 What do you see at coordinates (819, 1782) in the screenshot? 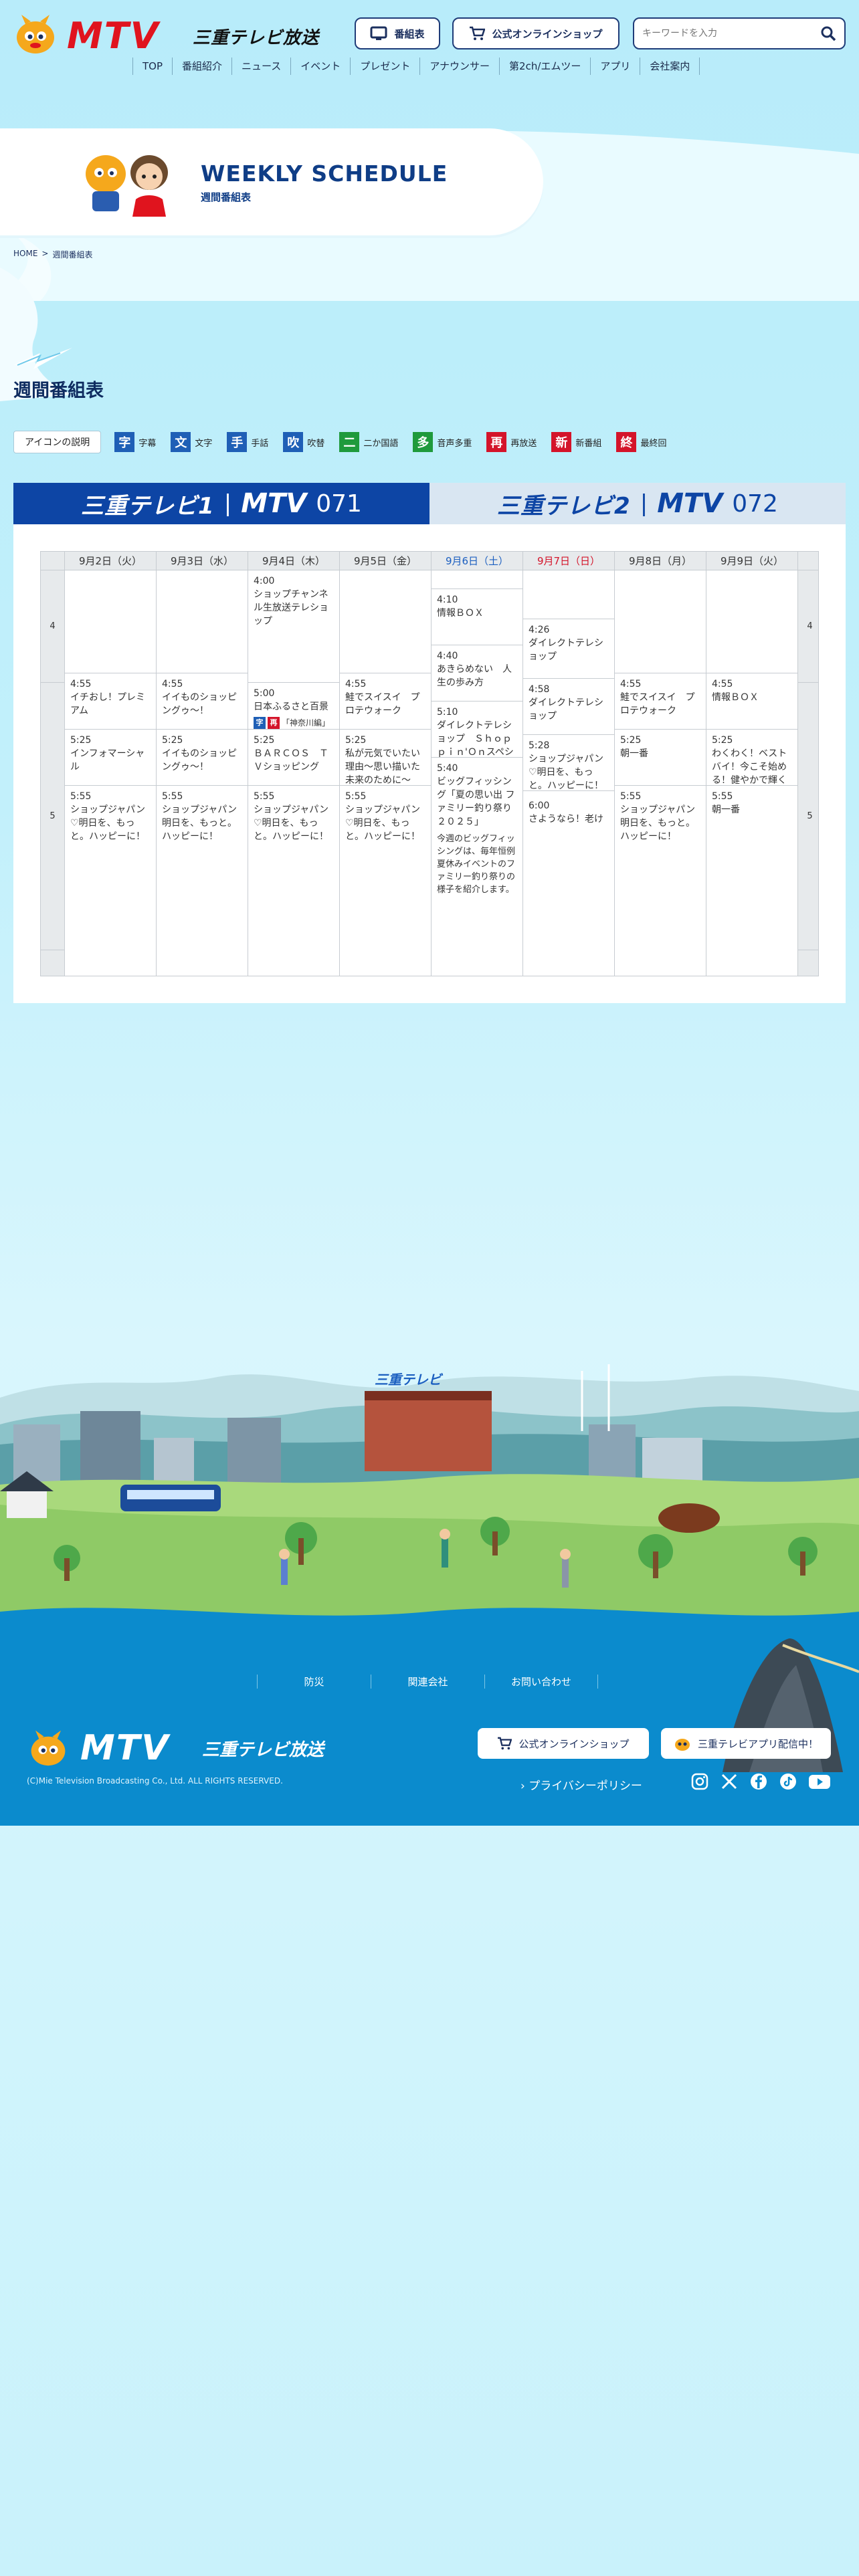
I see `youtube-icon` at bounding box center [819, 1782].